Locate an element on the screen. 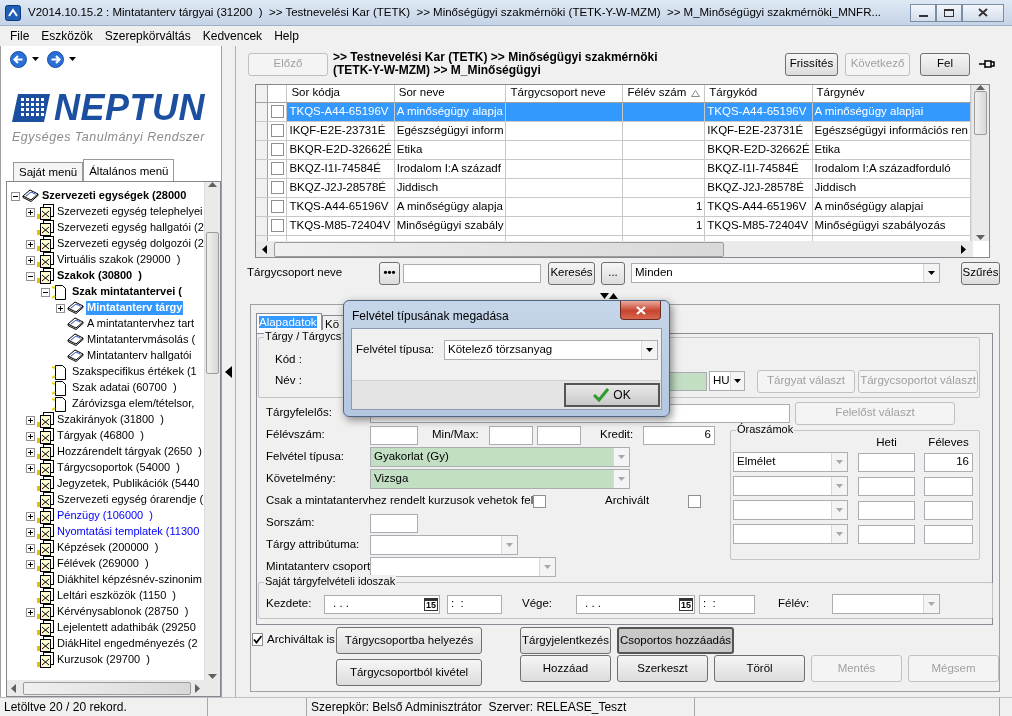 This screenshot has width=1012, height=716. column-header: Féleves is located at coordinates (948, 443).